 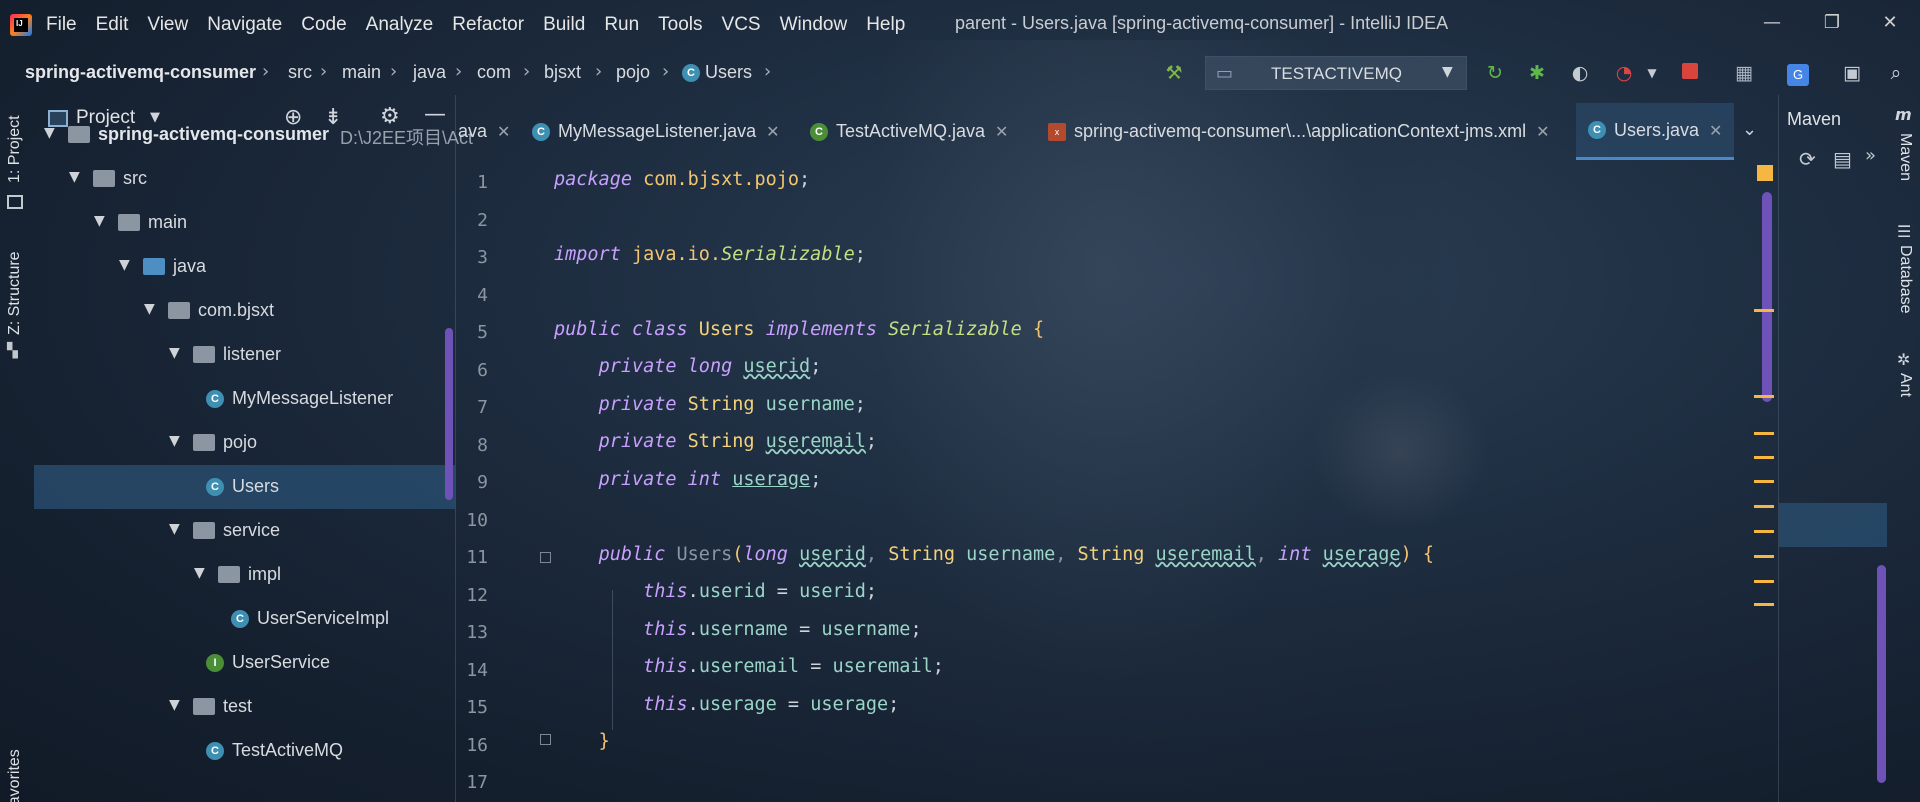 I want to click on warning-indicator, so click(x=1765, y=173).